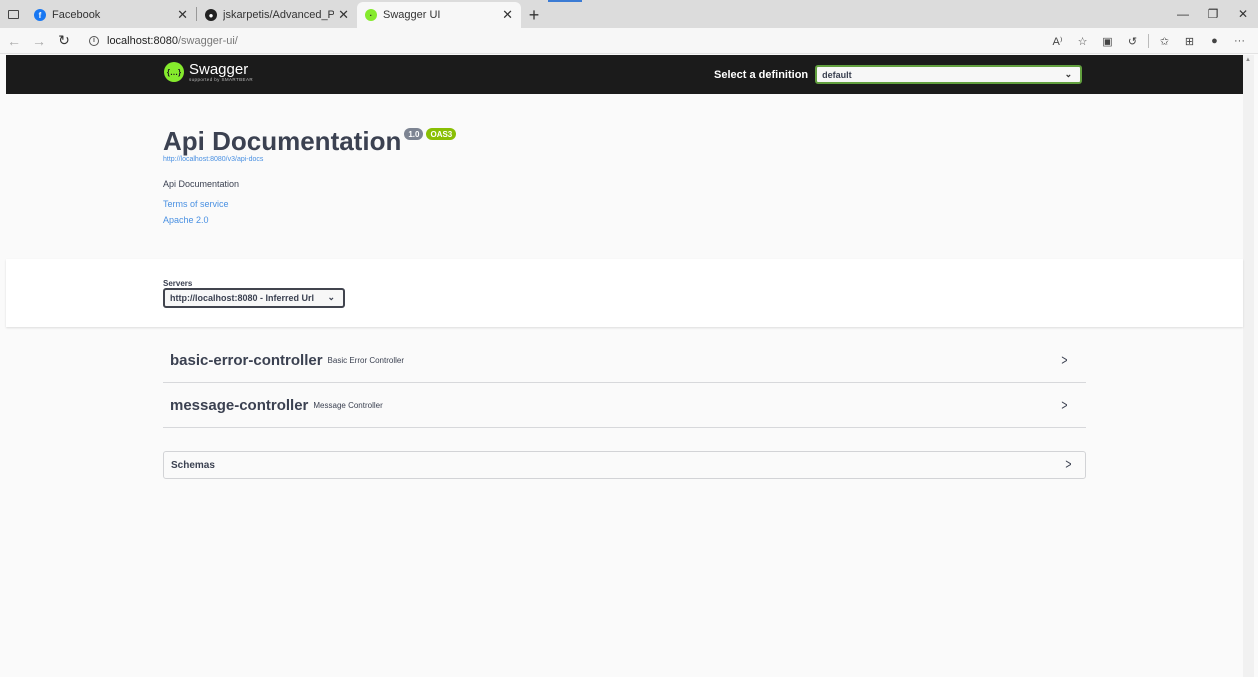 The width and height of the screenshot is (1258, 677). I want to click on browser-toolbar: A⁾ ☆ ▣ ↺ ✩ ⊞ ● ···, so click(1148, 41).